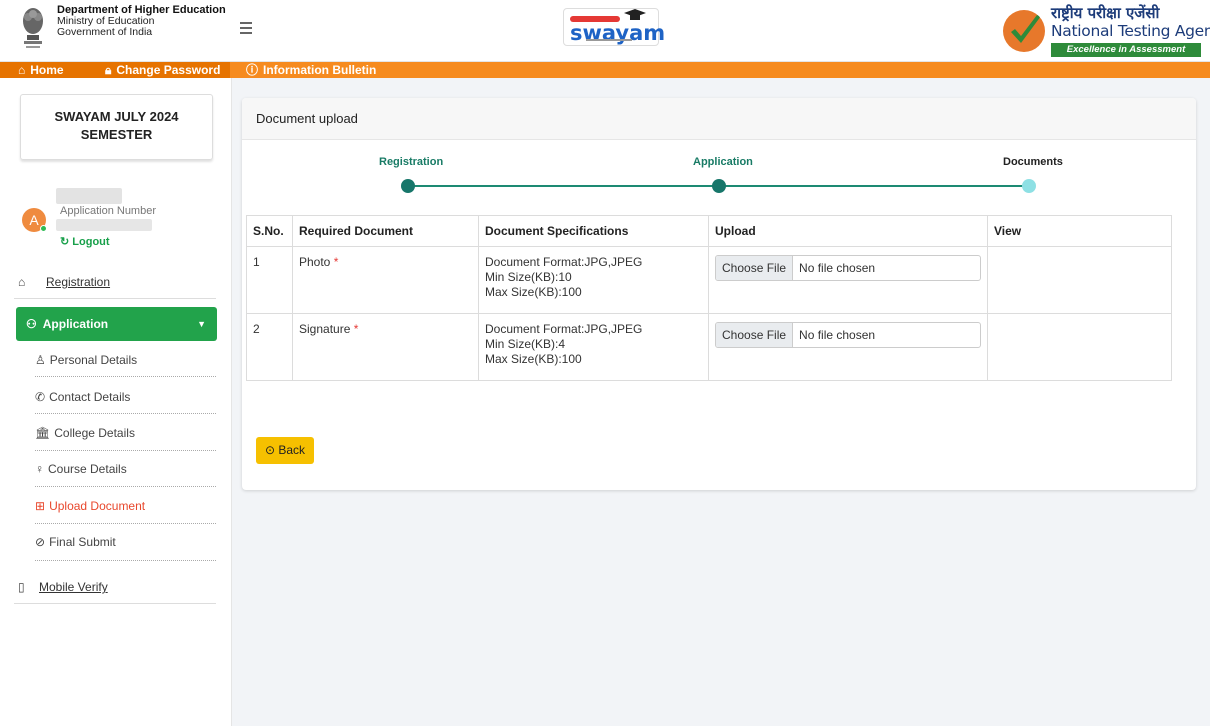  I want to click on sidebar-item-registration: ⌂ Registration, so click(64, 282).